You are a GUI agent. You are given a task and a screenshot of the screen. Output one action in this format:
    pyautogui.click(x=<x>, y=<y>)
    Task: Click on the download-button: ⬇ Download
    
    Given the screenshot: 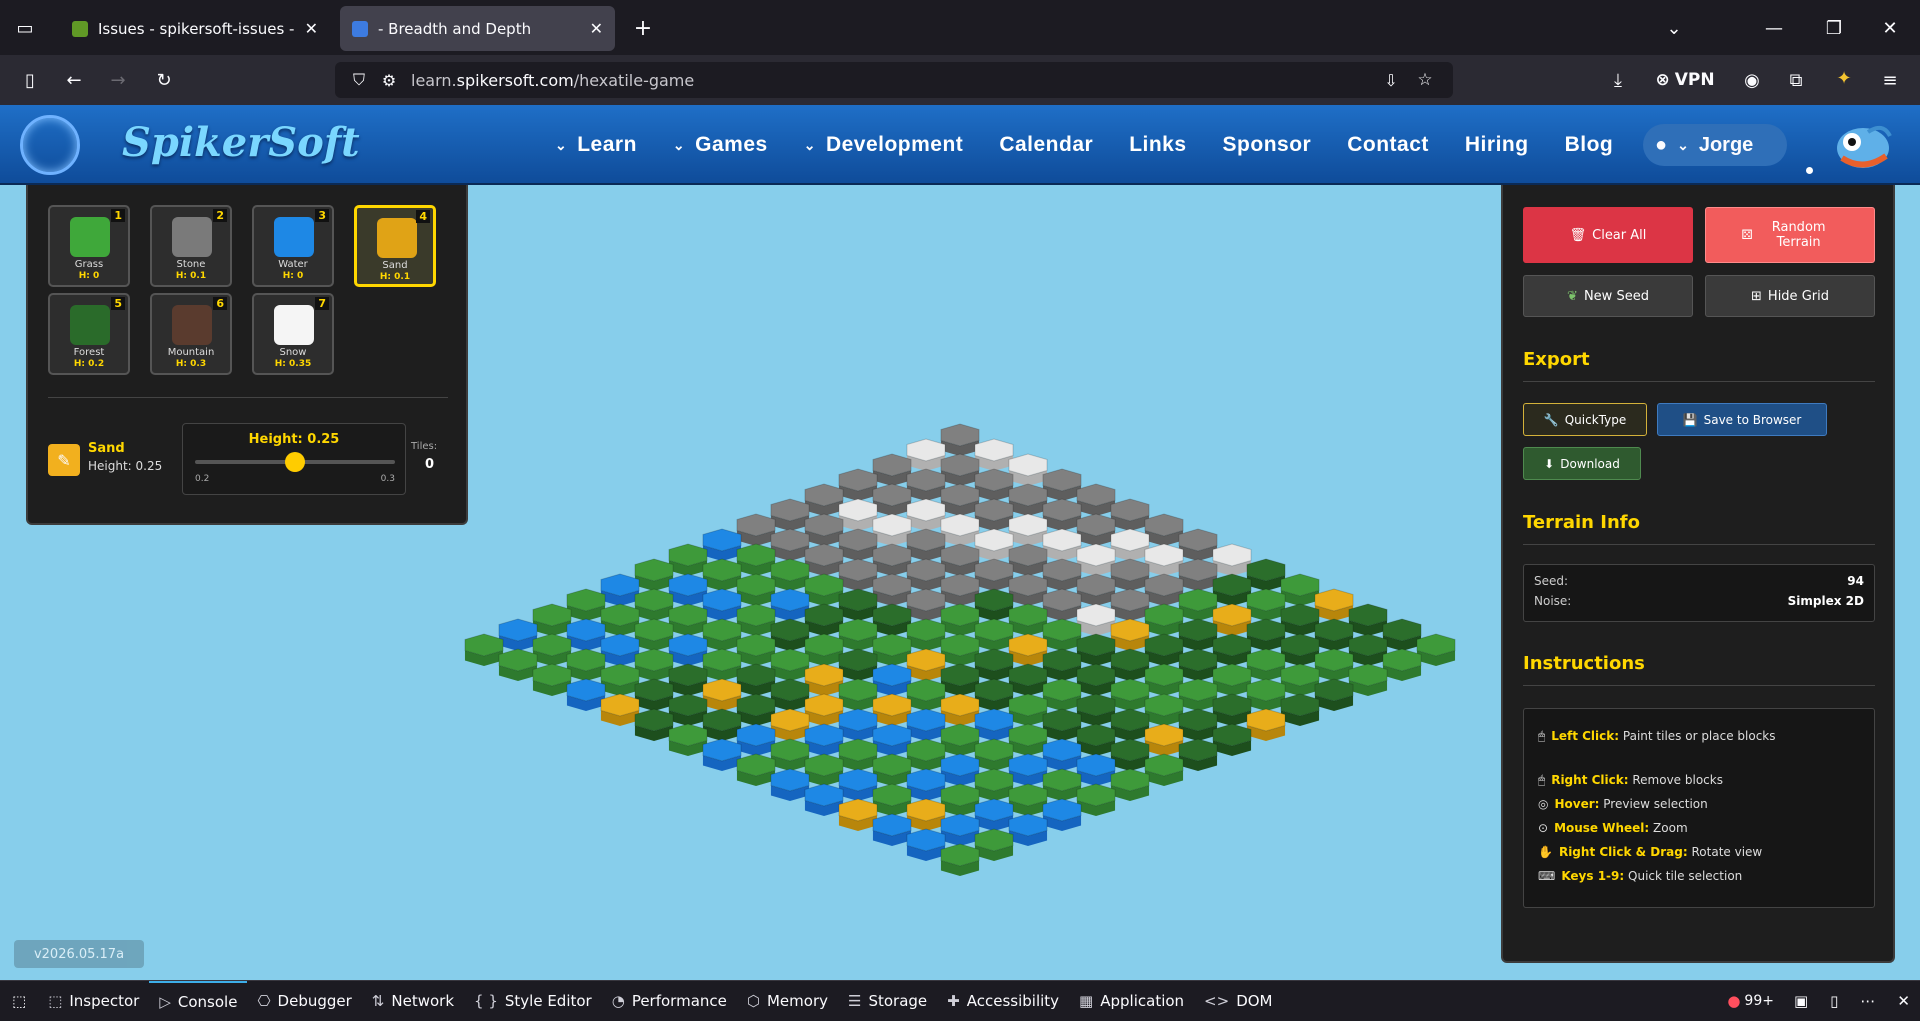 What is the action you would take?
    pyautogui.click(x=1582, y=463)
    